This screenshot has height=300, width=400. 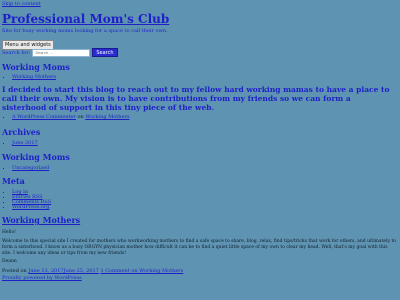 I want to click on post-signature: Deann, so click(x=9, y=261).